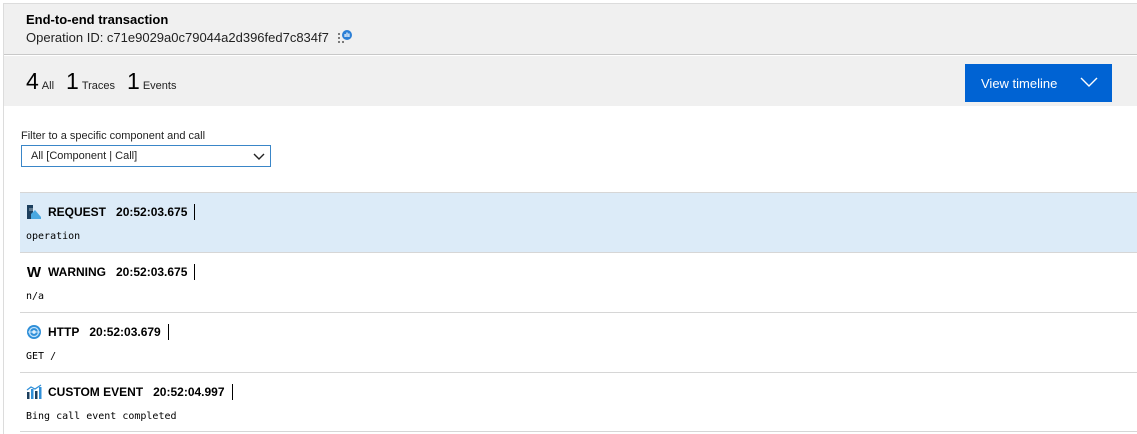 Image resolution: width=1137 pixels, height=434 pixels. Describe the element at coordinates (32, 81) in the screenshot. I see `count-all-number: 4` at that location.